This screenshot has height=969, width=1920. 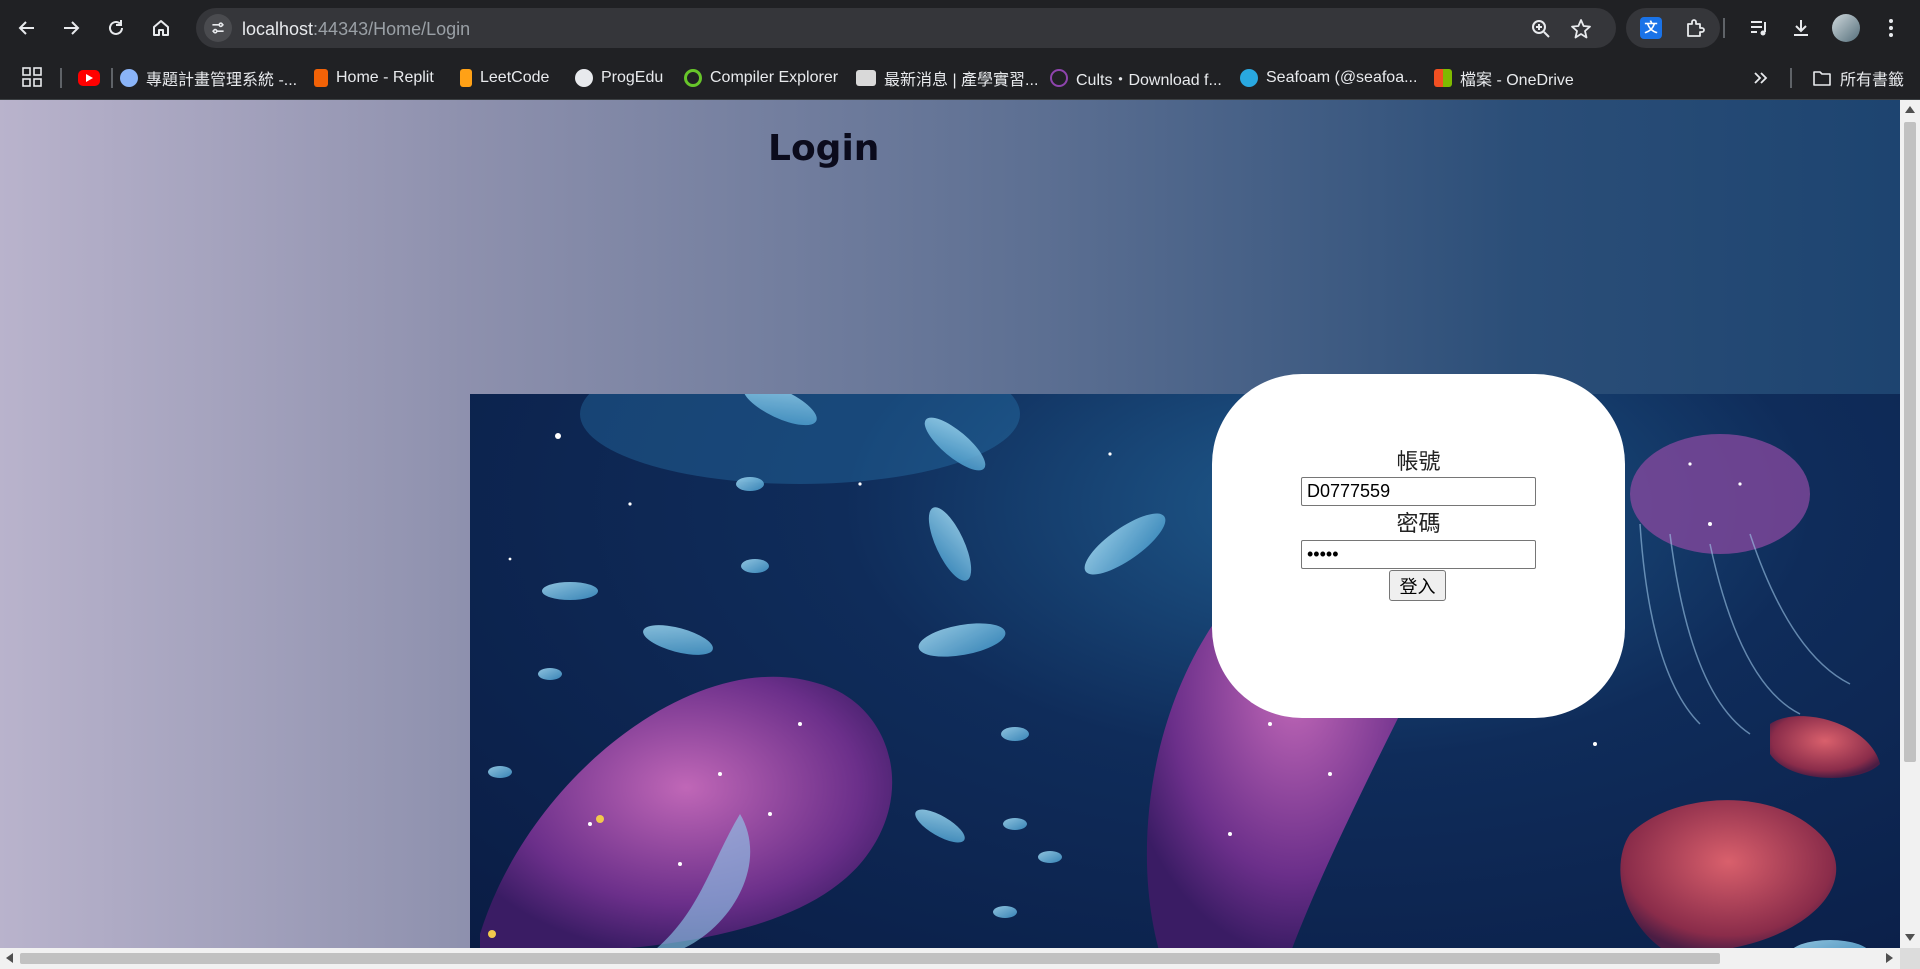 What do you see at coordinates (1059, 78) in the screenshot?
I see `cults-icon` at bounding box center [1059, 78].